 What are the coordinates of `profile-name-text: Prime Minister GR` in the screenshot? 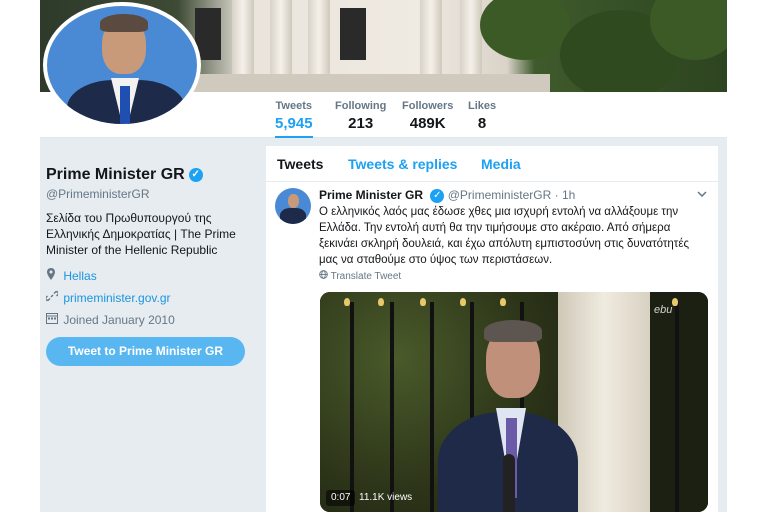 It's located at (115, 174).